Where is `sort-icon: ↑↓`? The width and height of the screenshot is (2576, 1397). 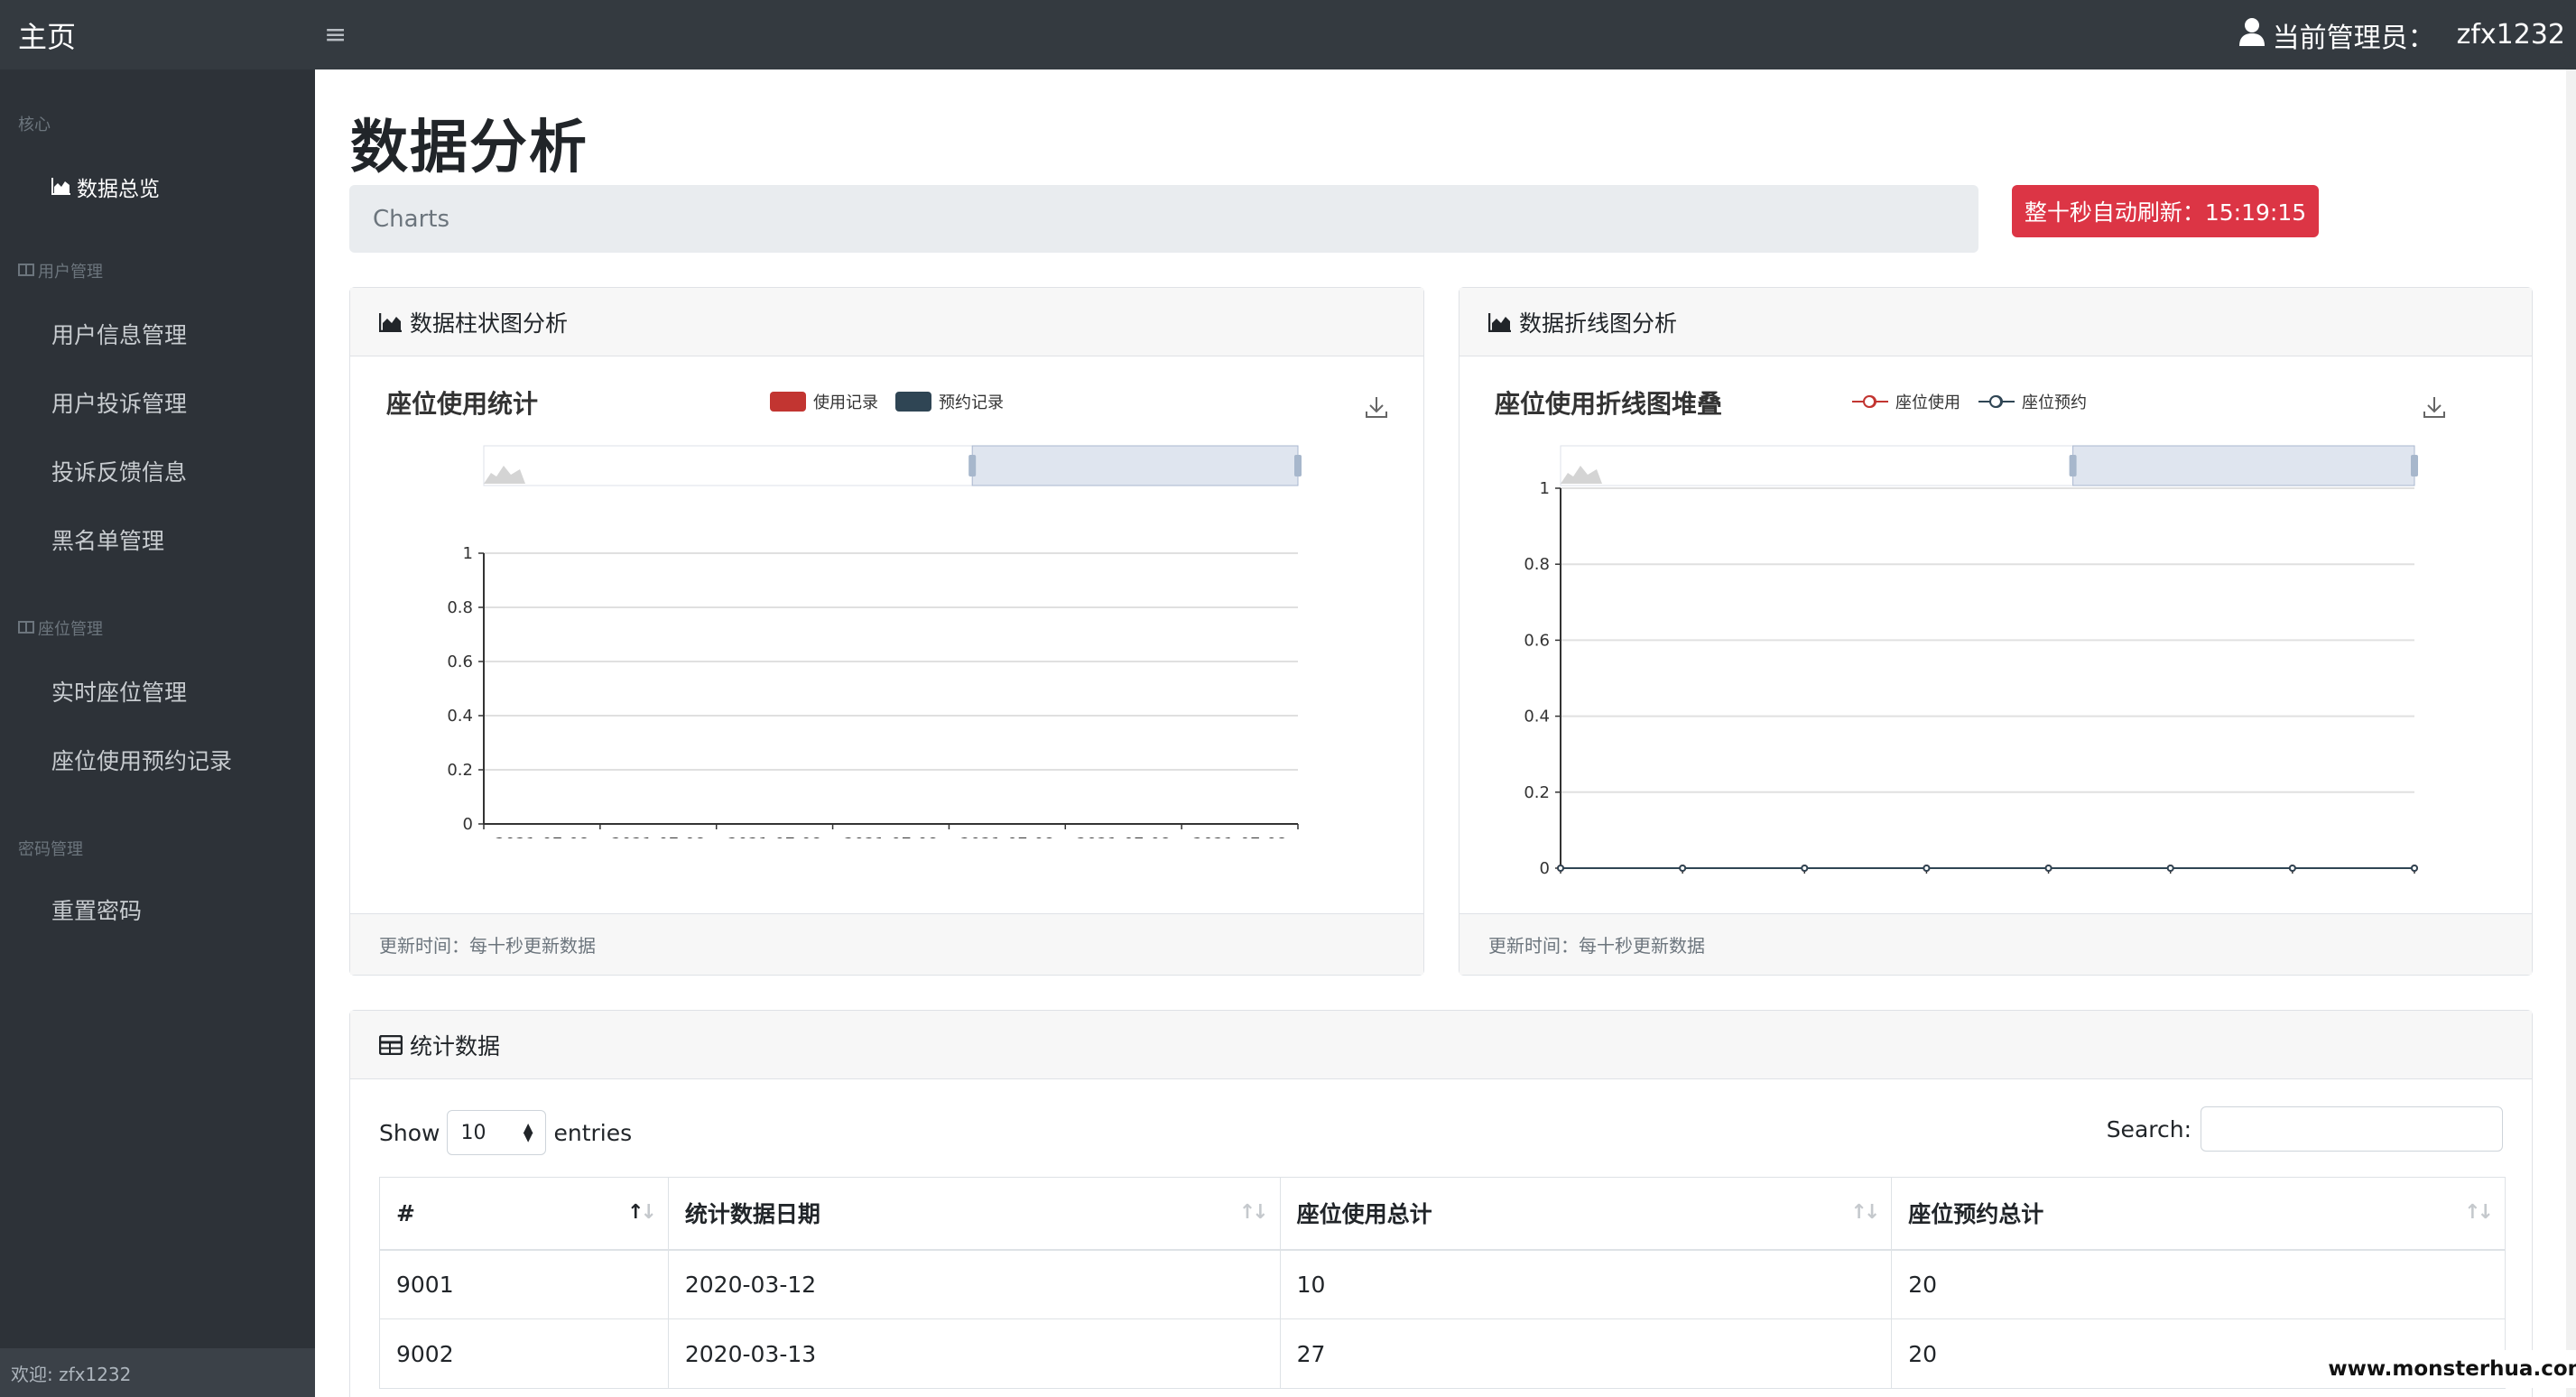 sort-icon: ↑↓ is located at coordinates (1865, 1212).